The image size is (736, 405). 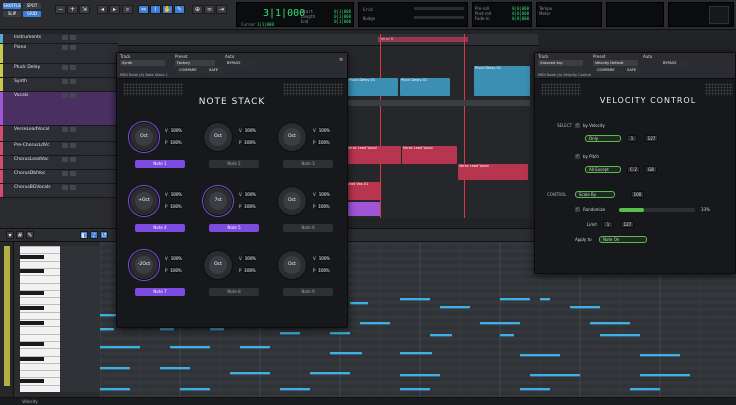 I want to click on track-name: Pre-ChorusLdVc, so click(x=32, y=145).